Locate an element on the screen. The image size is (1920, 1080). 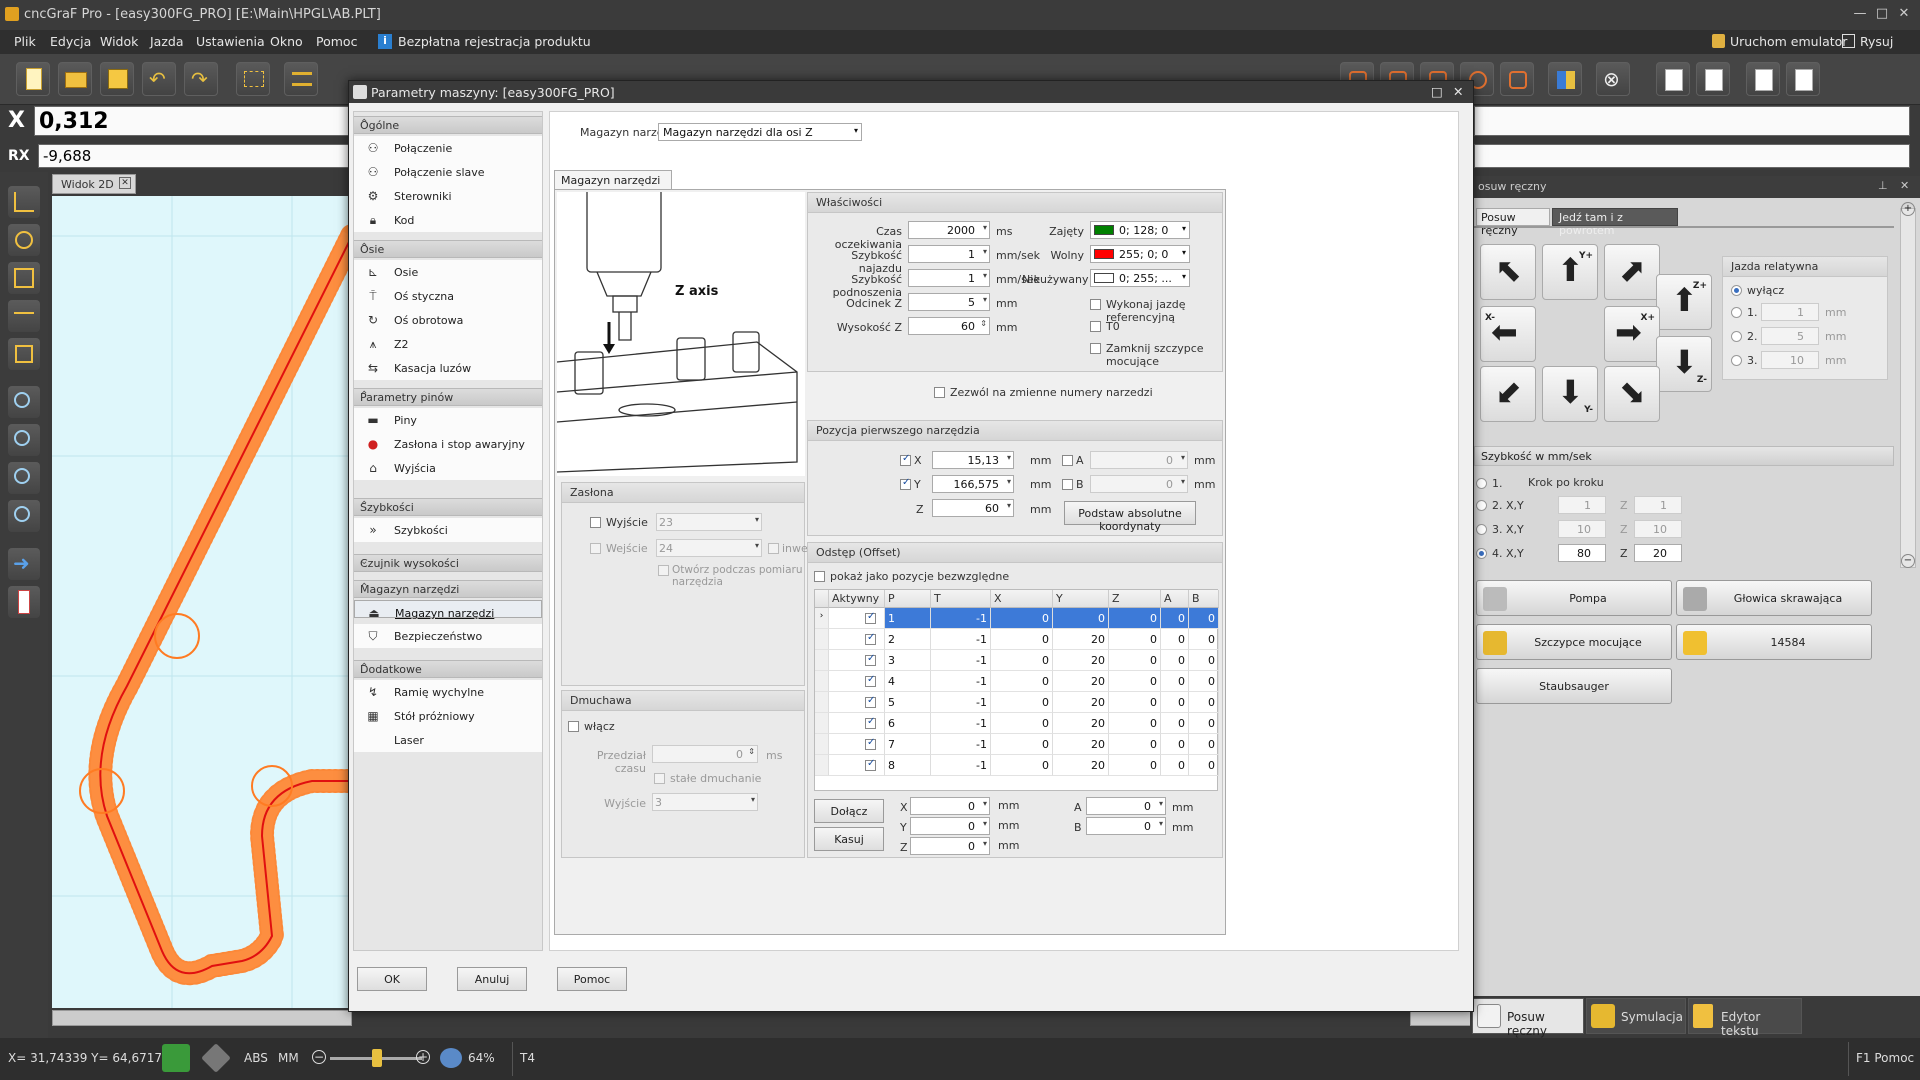
menu-edycja: Edycja is located at coordinates (70, 41).